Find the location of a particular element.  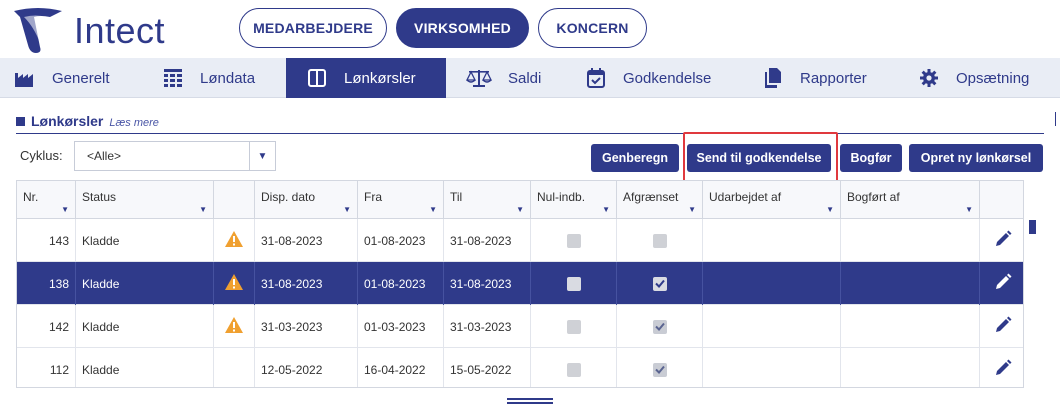

column-header-bogfort-af: Bogført af ▼ is located at coordinates (910, 200).